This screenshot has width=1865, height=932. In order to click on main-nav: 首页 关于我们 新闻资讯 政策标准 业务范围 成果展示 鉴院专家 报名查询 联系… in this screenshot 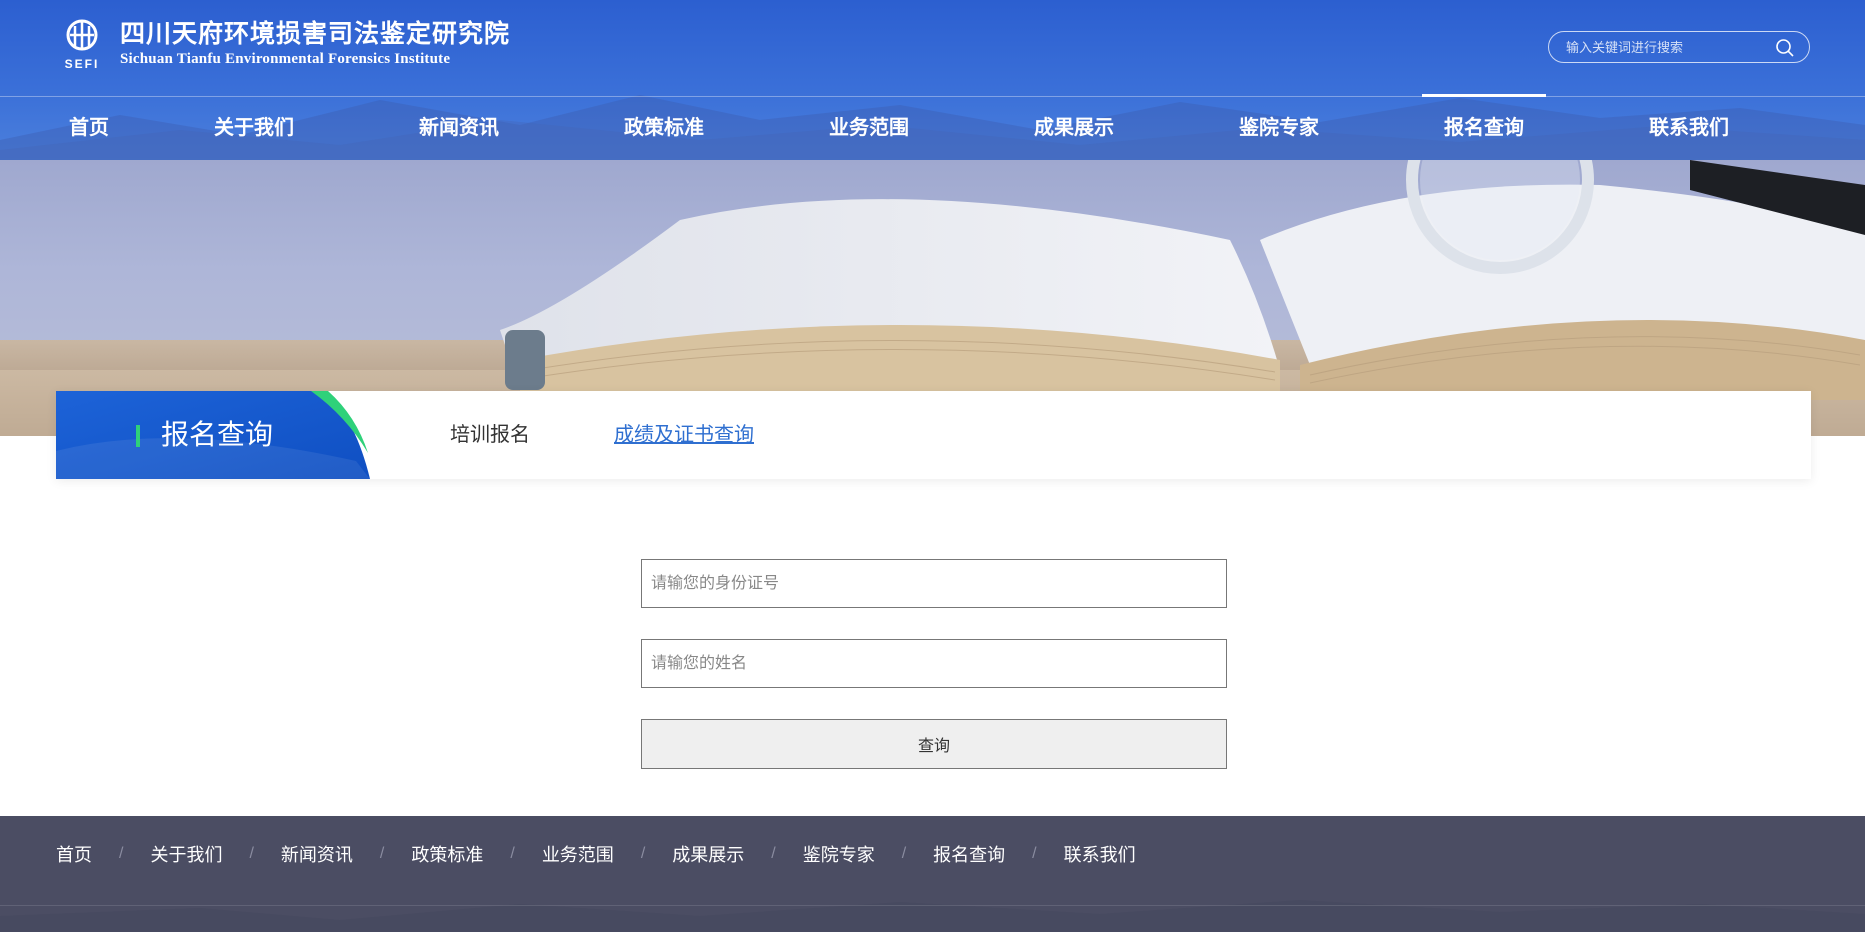, I will do `click(932, 127)`.